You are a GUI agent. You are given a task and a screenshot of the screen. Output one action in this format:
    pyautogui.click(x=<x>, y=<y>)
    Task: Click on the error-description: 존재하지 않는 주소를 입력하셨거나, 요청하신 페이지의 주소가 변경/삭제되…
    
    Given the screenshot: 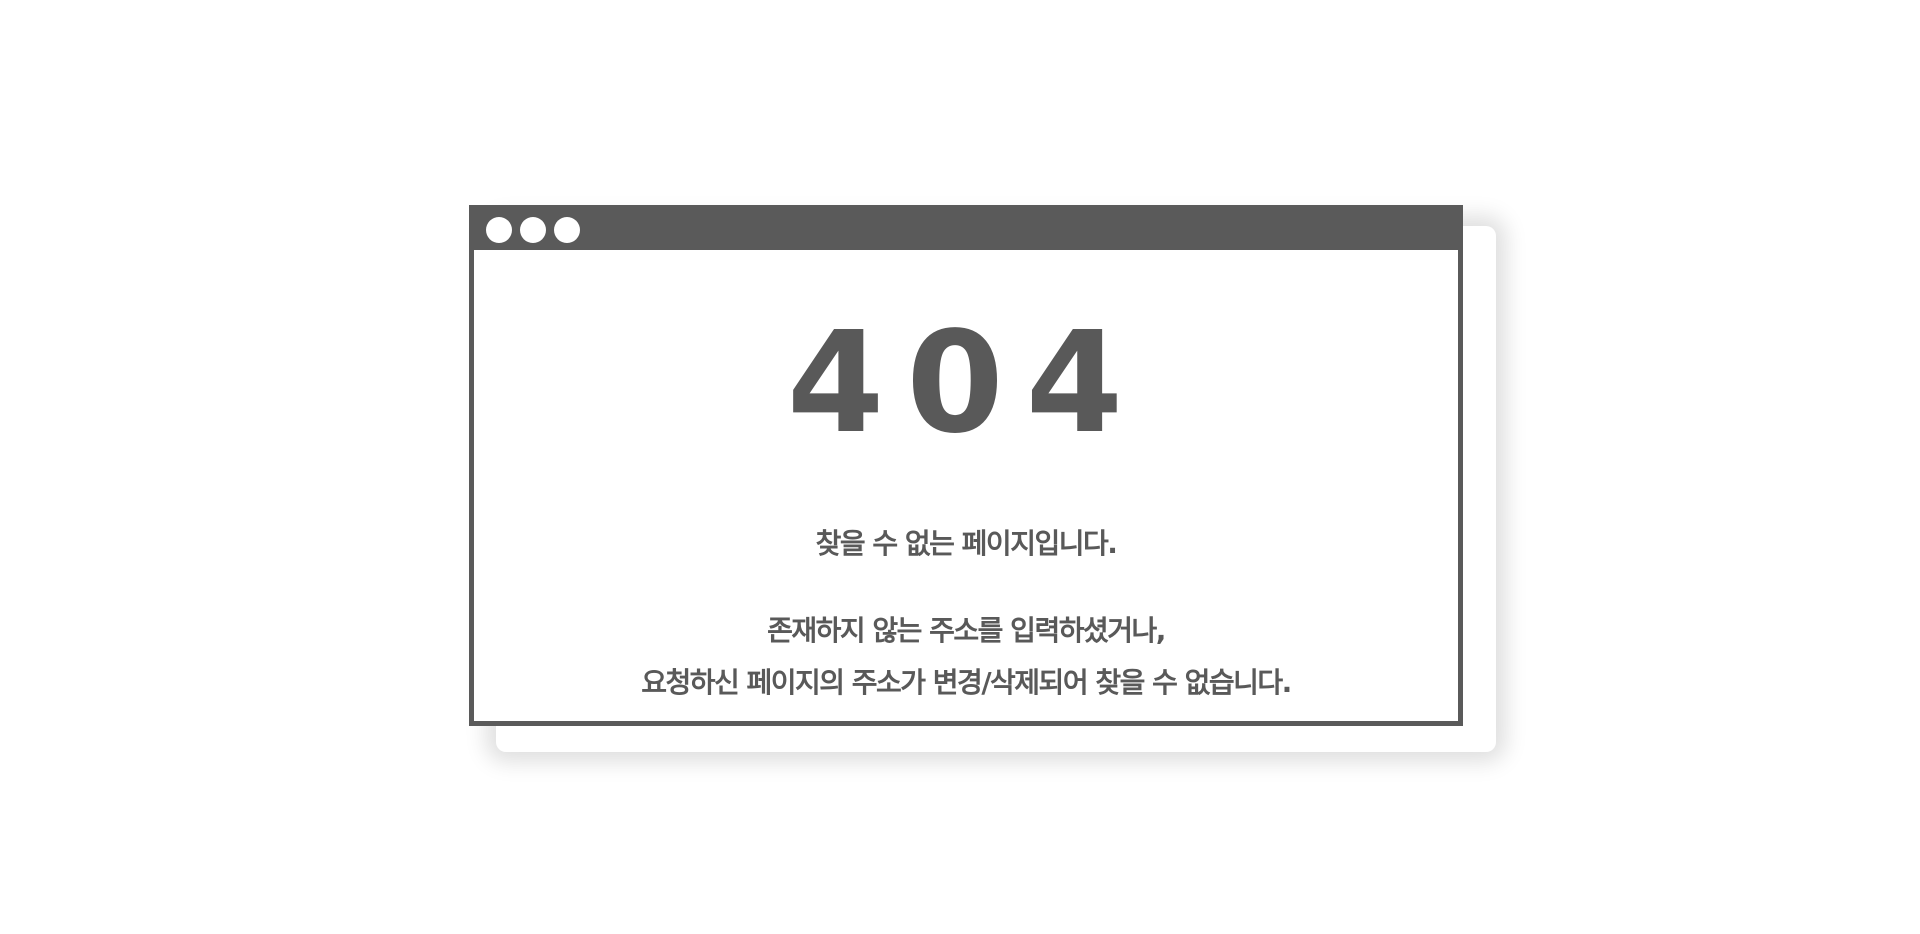 What is the action you would take?
    pyautogui.click(x=966, y=657)
    